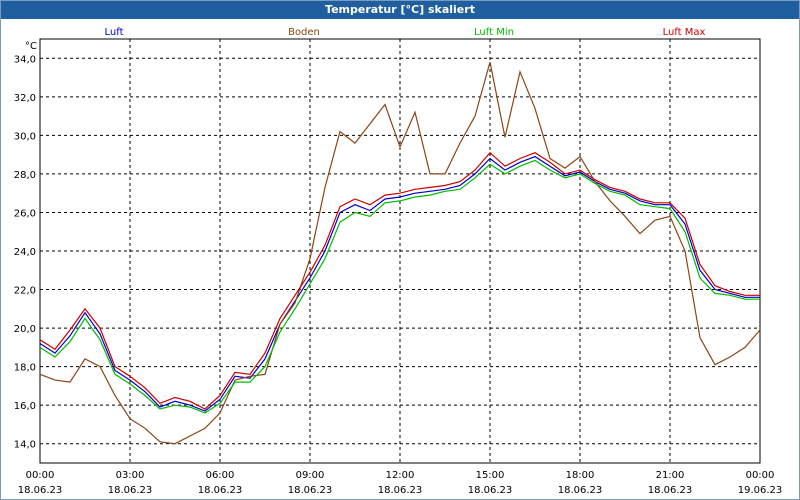 The image size is (800, 500). What do you see at coordinates (25, 445) in the screenshot?
I see `y-tick-label: 14,0` at bounding box center [25, 445].